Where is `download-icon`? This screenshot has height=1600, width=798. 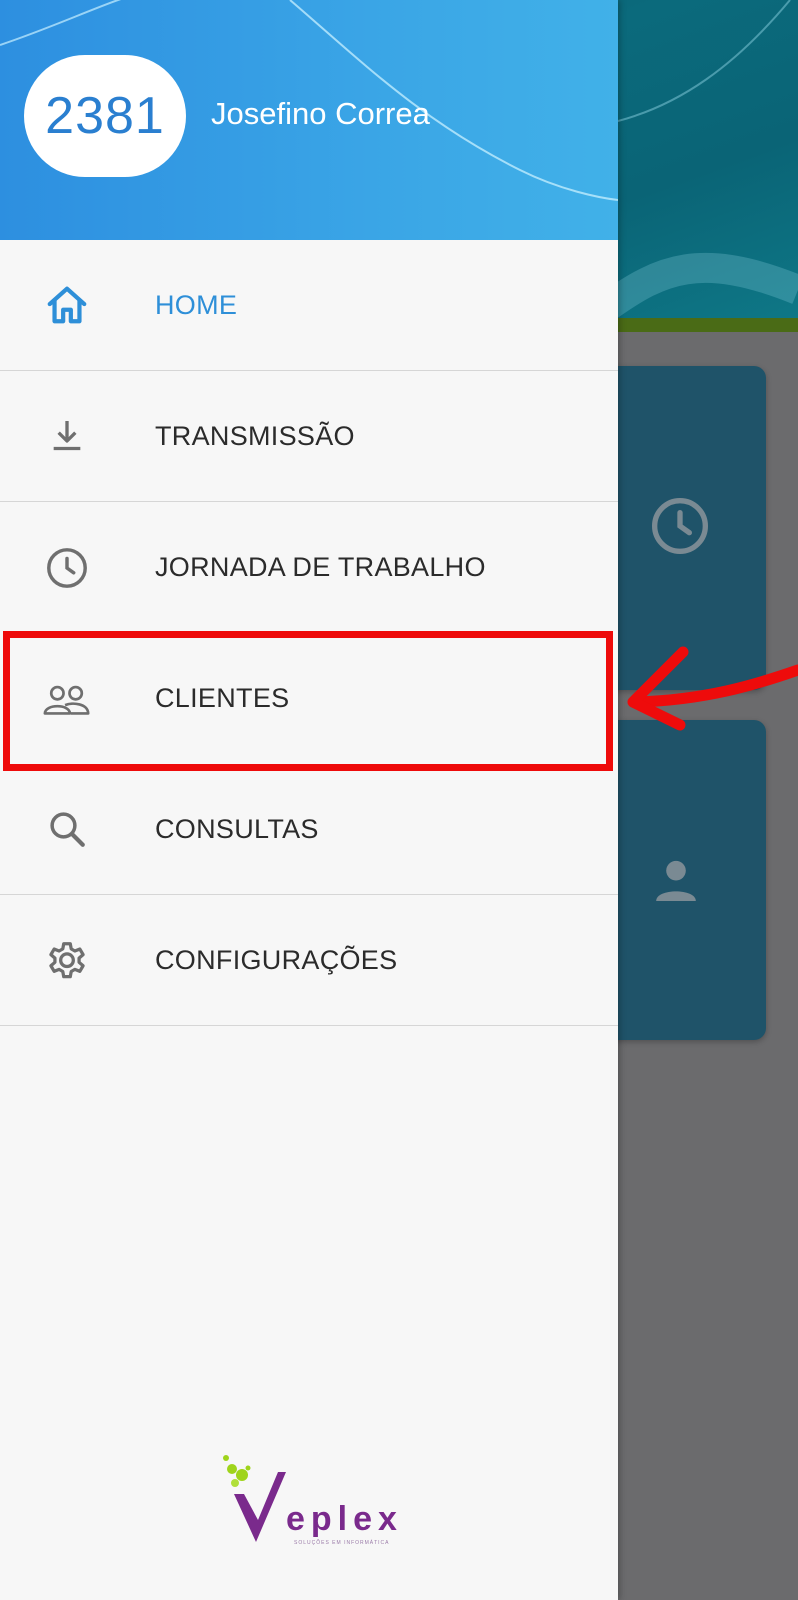 download-icon is located at coordinates (67, 436).